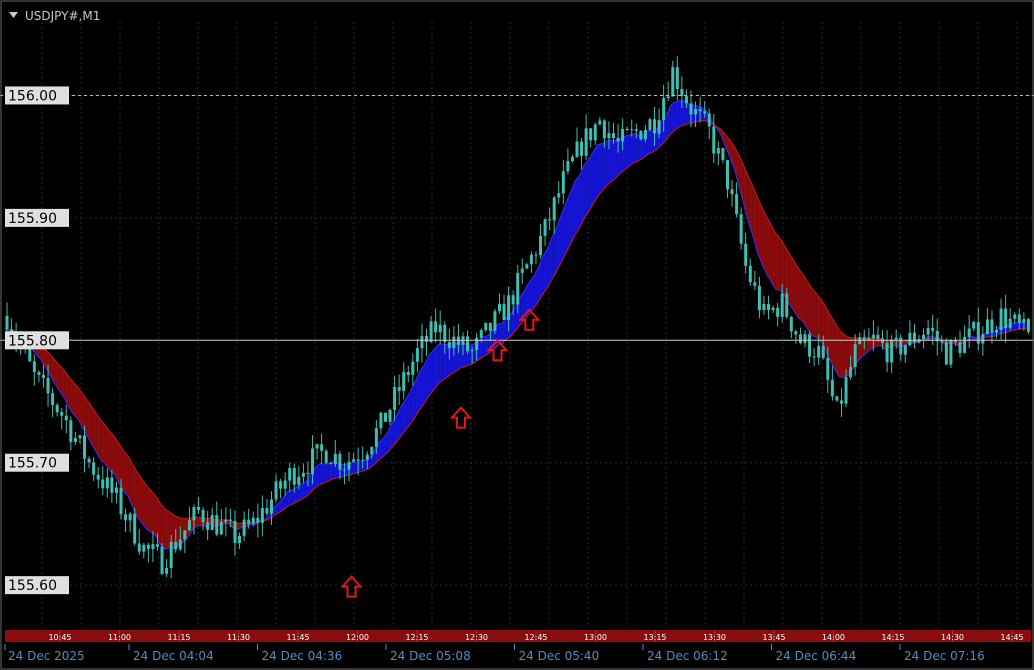 This screenshot has height=670, width=1034. I want to click on time-tick-label: 24 Dec 05:40, so click(559, 656).